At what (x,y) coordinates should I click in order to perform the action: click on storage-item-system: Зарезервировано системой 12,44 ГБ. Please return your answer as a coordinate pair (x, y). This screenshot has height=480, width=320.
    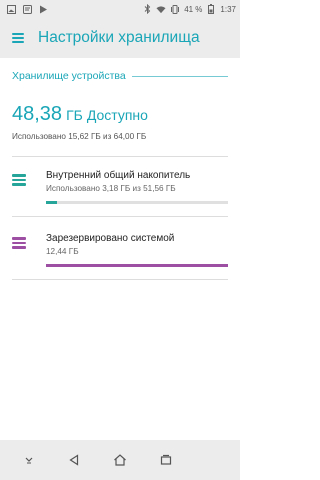
    Looking at the image, I should click on (120, 250).